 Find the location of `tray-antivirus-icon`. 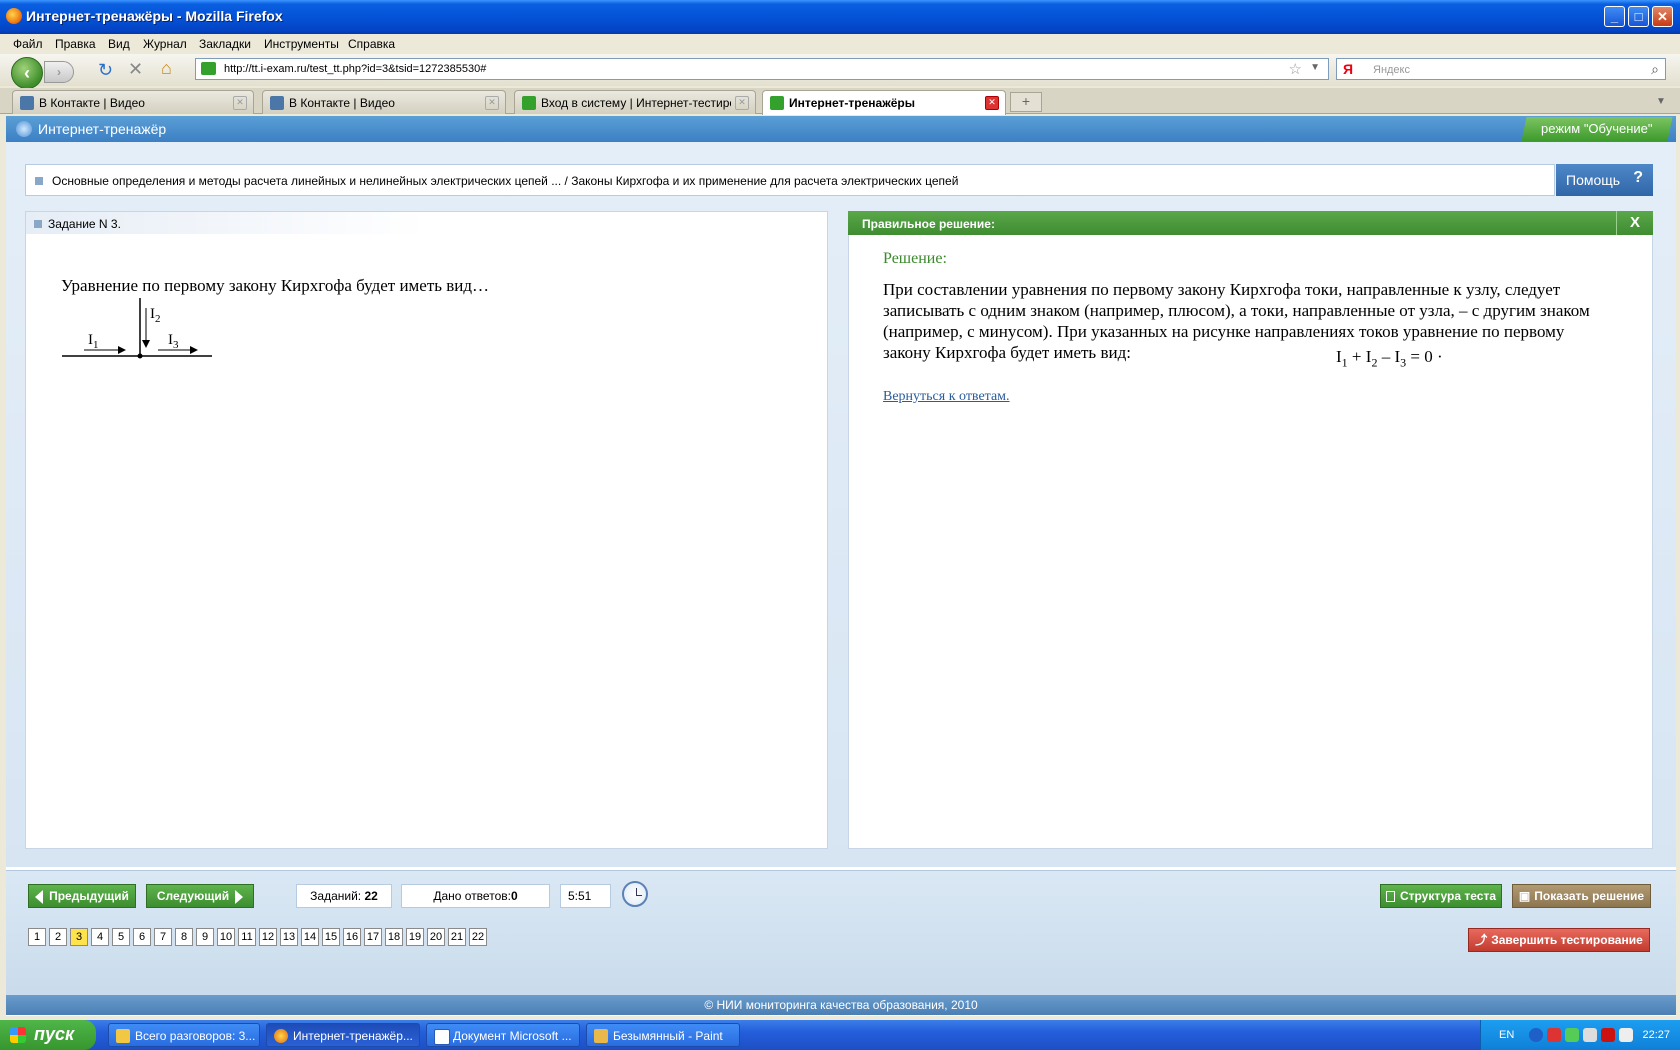

tray-antivirus-icon is located at coordinates (1554, 1035).